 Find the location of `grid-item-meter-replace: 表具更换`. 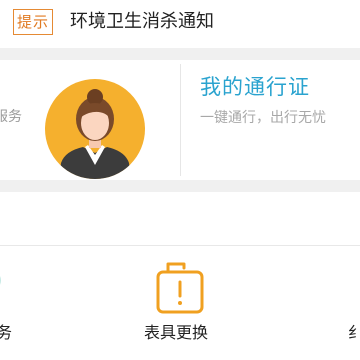

grid-item-meter-replace: 表具更换 is located at coordinates (180, 303).